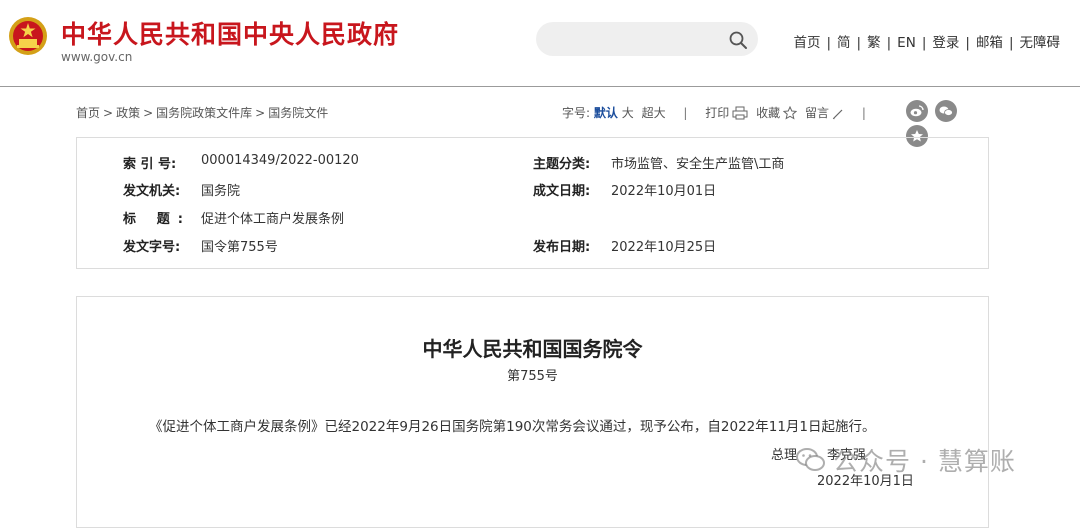 This screenshot has width=1080, height=528. I want to click on topic-value: 市场监管、安全生产监管\工商, so click(698, 164).